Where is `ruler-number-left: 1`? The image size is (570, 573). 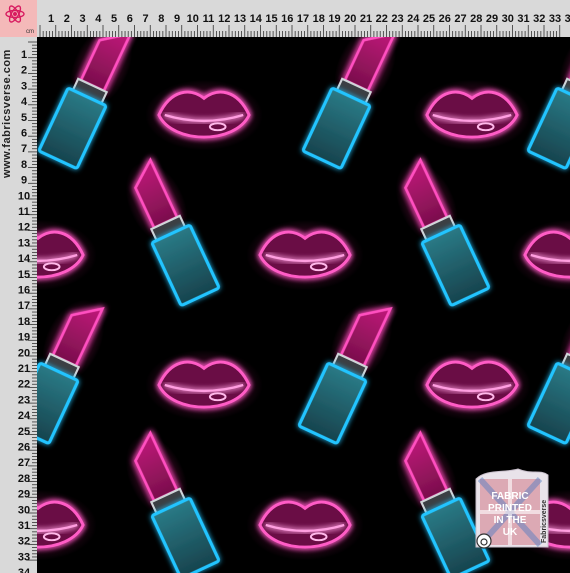 ruler-number-left: 1 is located at coordinates (24, 55).